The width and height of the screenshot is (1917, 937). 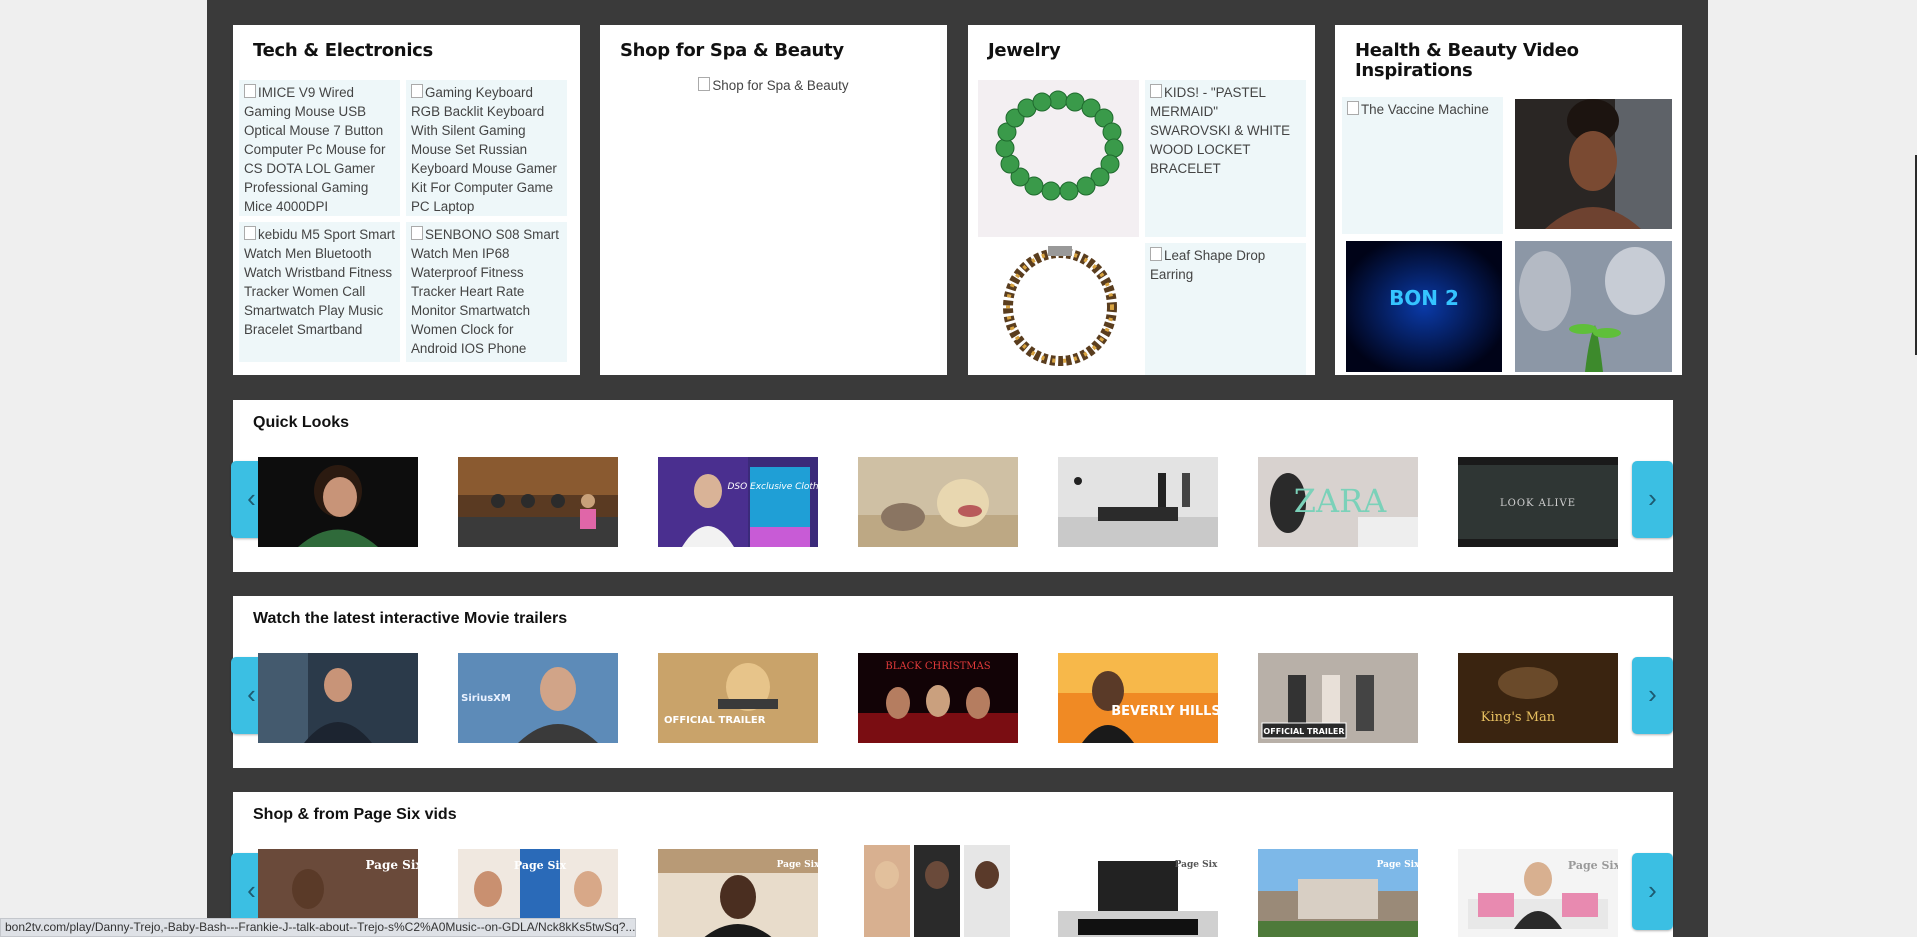 I want to click on product-tile-beaded-necklace, so click(x=1058, y=309).